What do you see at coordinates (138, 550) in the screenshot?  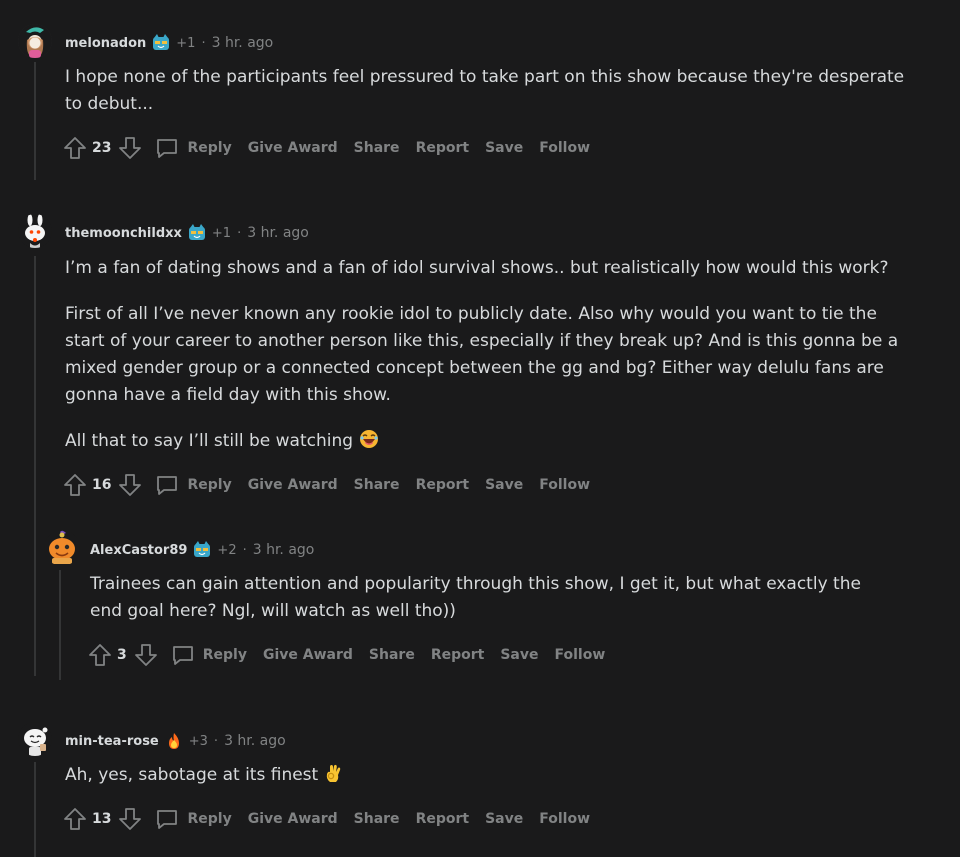 I see `username: AlexCastor89` at bounding box center [138, 550].